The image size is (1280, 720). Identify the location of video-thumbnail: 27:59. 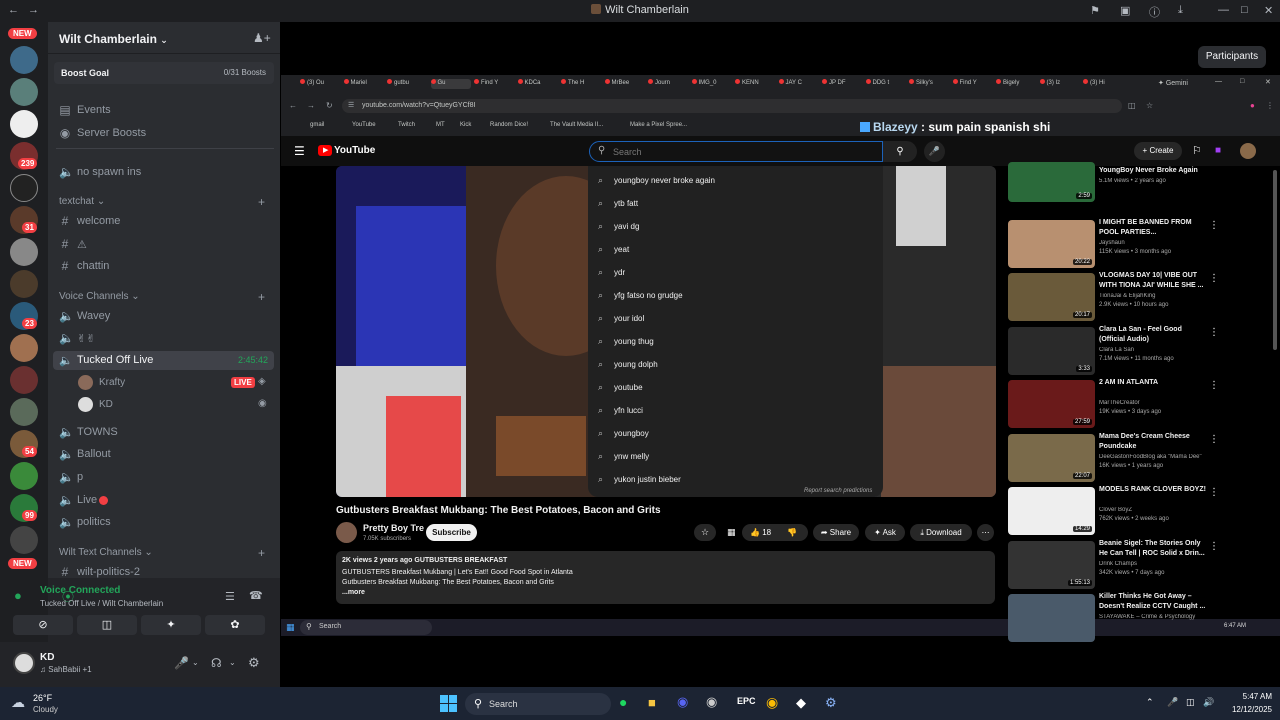
(1051, 404).